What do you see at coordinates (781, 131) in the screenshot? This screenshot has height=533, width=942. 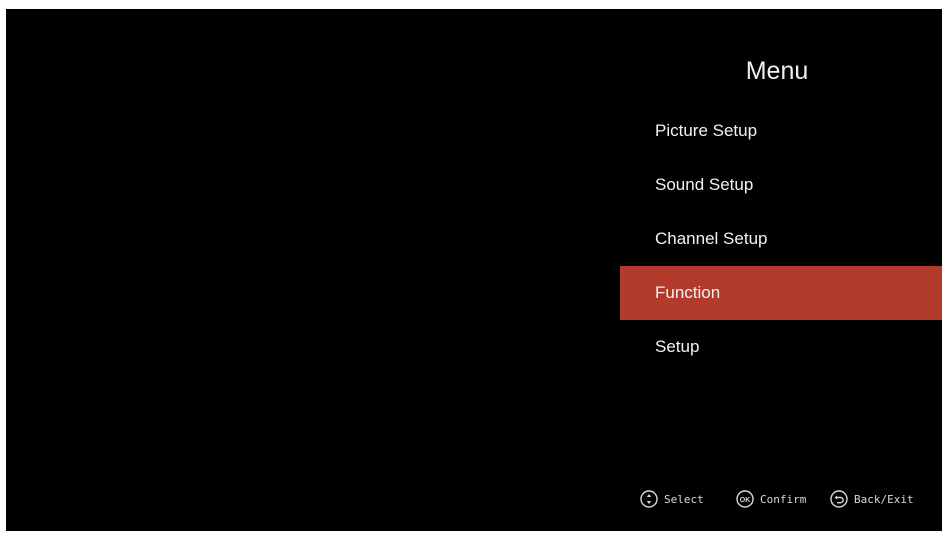 I see `menu-item-picture-setup: Picture Setup` at bounding box center [781, 131].